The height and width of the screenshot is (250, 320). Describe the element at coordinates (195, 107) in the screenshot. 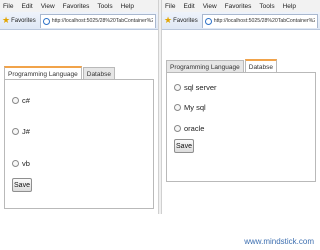

I see `radio-label: My sql` at that location.